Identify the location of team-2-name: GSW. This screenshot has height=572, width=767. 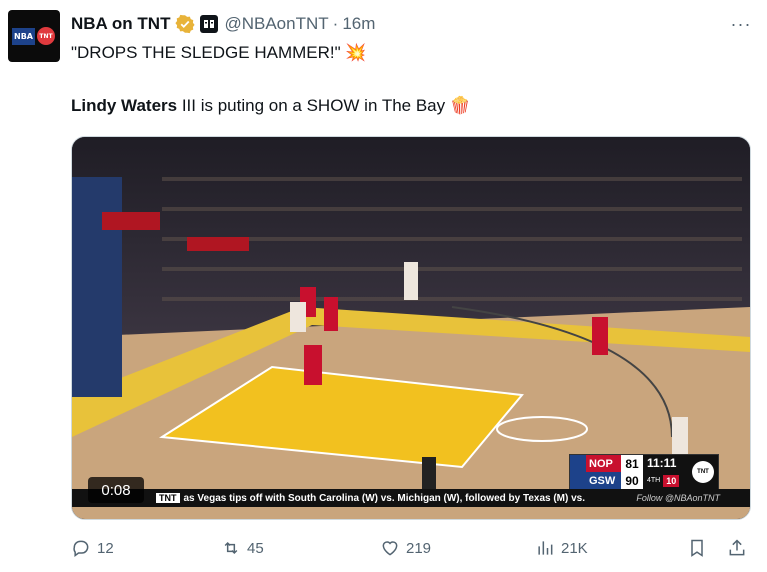
(603, 480).